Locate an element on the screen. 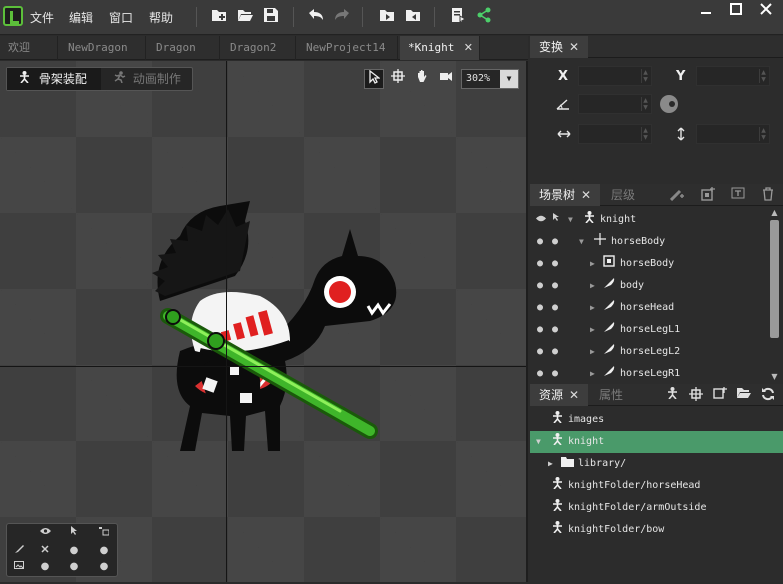 This screenshot has width=783, height=584. publish-icon is located at coordinates (458, 17).